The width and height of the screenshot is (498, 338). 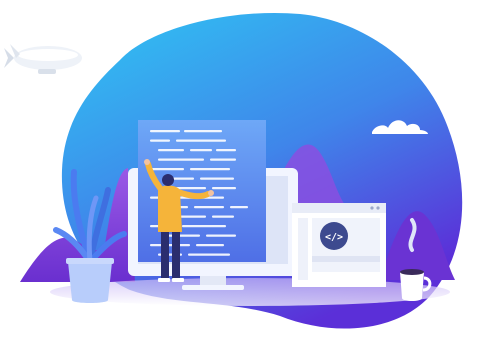 What do you see at coordinates (43, 59) in the screenshot?
I see `blimp` at bounding box center [43, 59].